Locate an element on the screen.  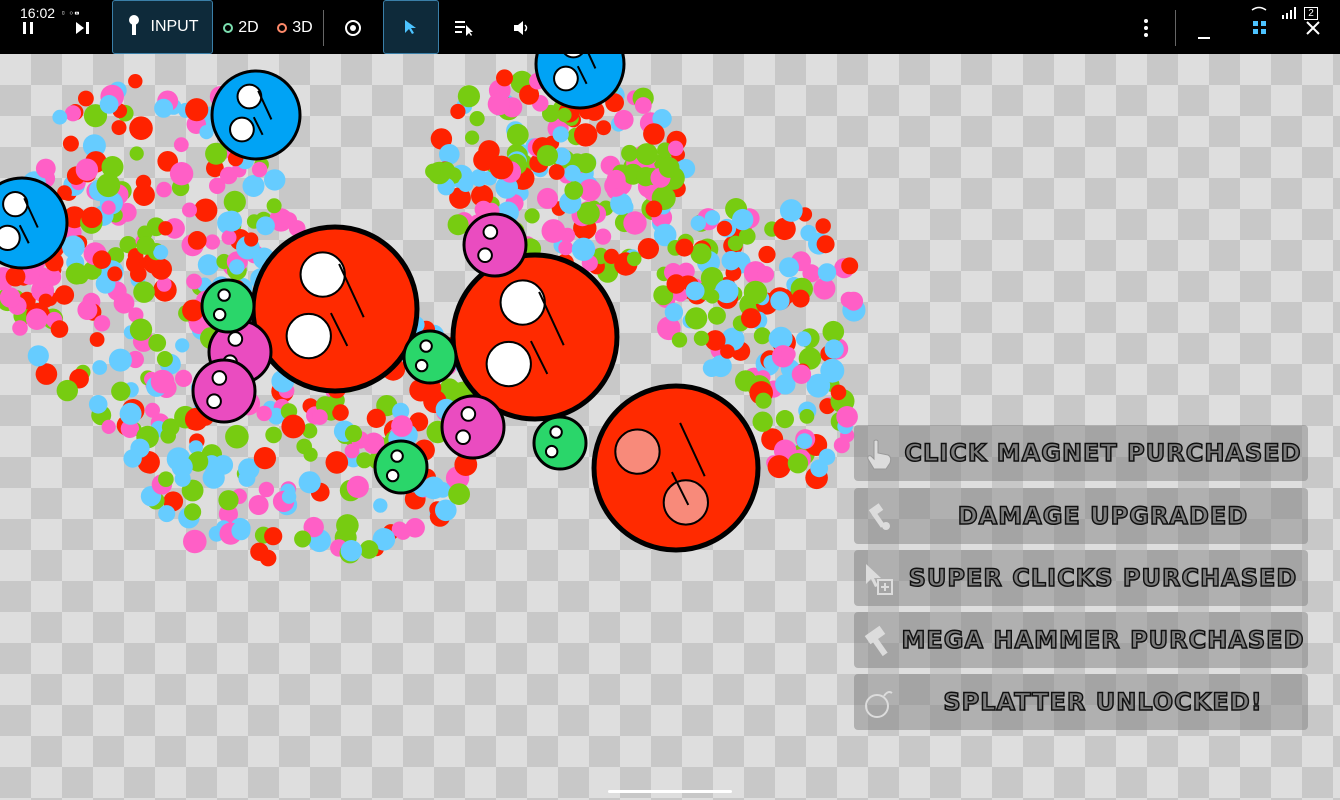
mode-2d-label: 2D is located at coordinates (248, 27).